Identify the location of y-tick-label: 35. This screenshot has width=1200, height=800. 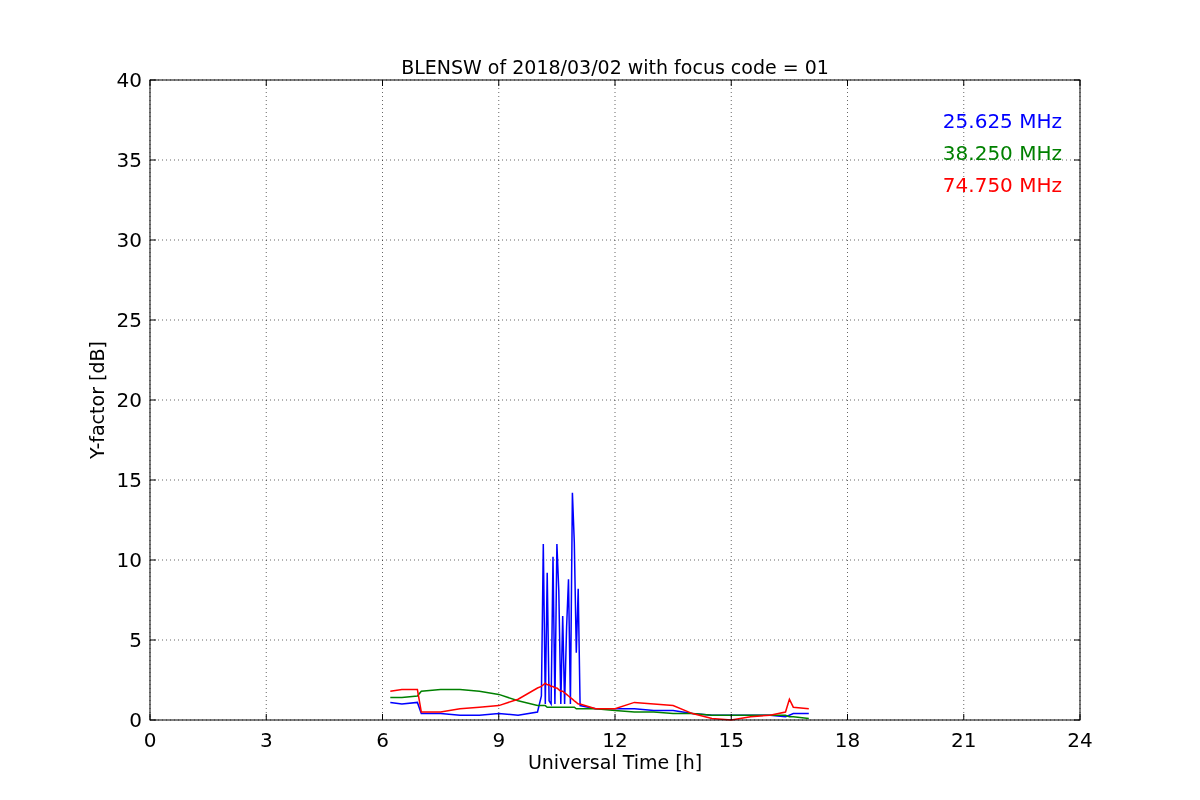
(129, 160).